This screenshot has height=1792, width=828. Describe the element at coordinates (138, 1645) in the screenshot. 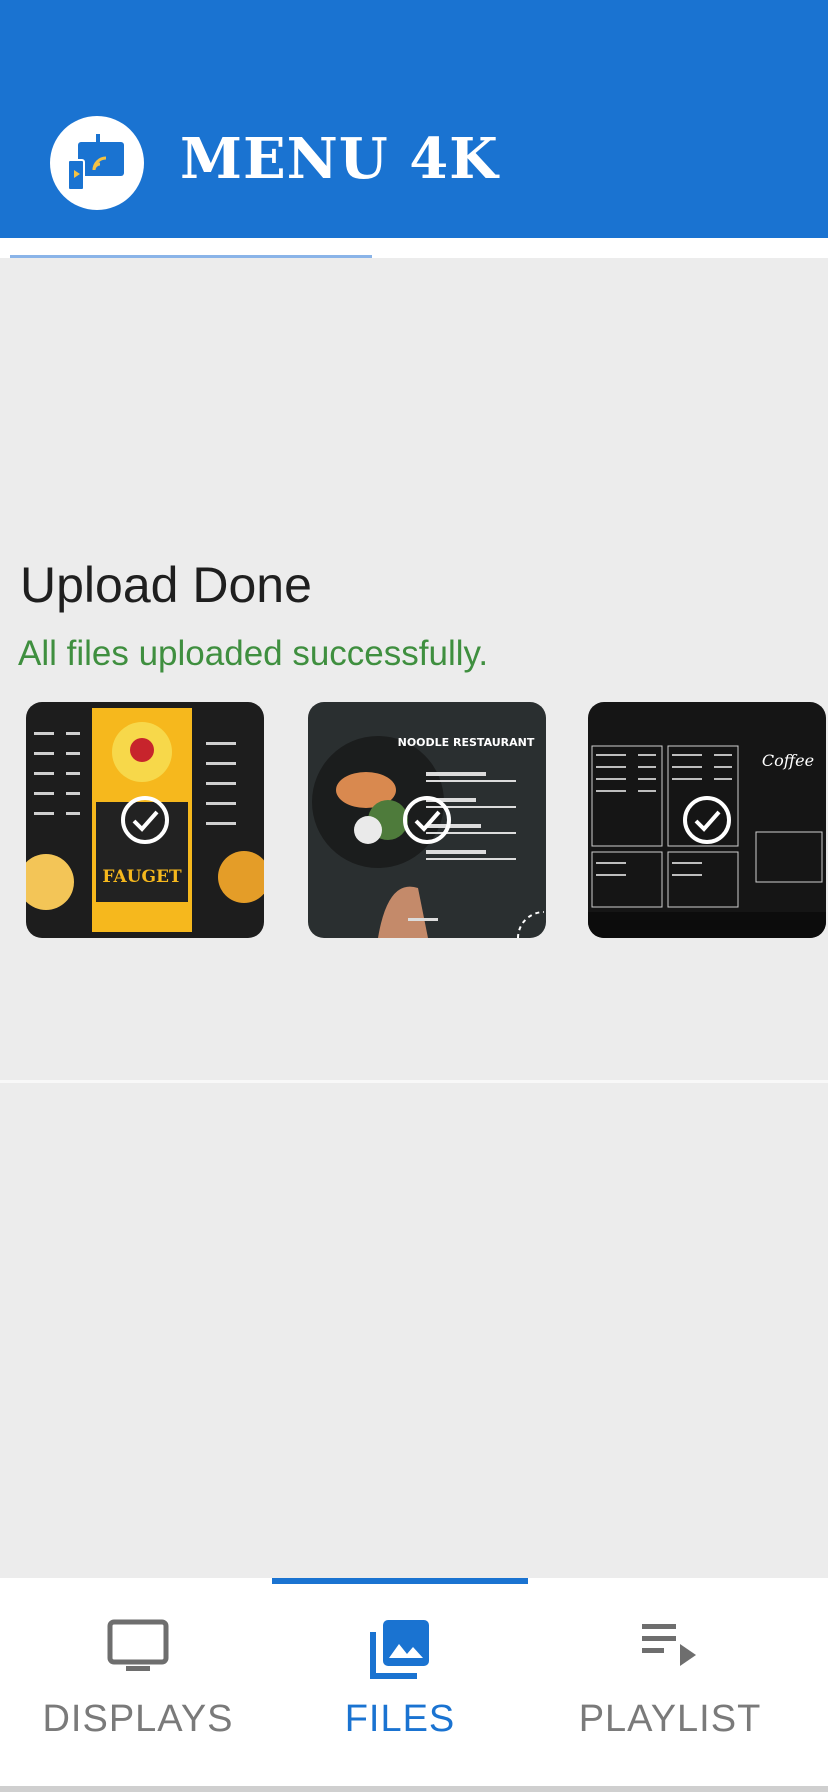

I see `monitor-icon` at that location.